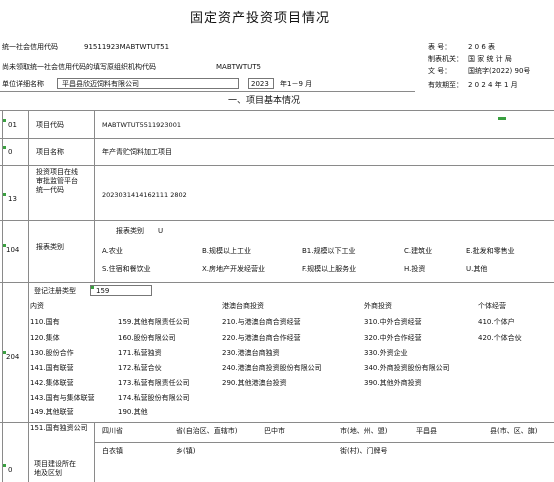 The image size is (554, 482). I want to click on report-type-option-s: S.住宿和餐饮业, so click(126, 269).